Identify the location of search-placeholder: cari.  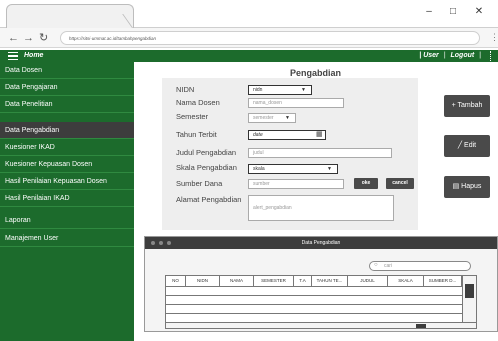
(388, 266).